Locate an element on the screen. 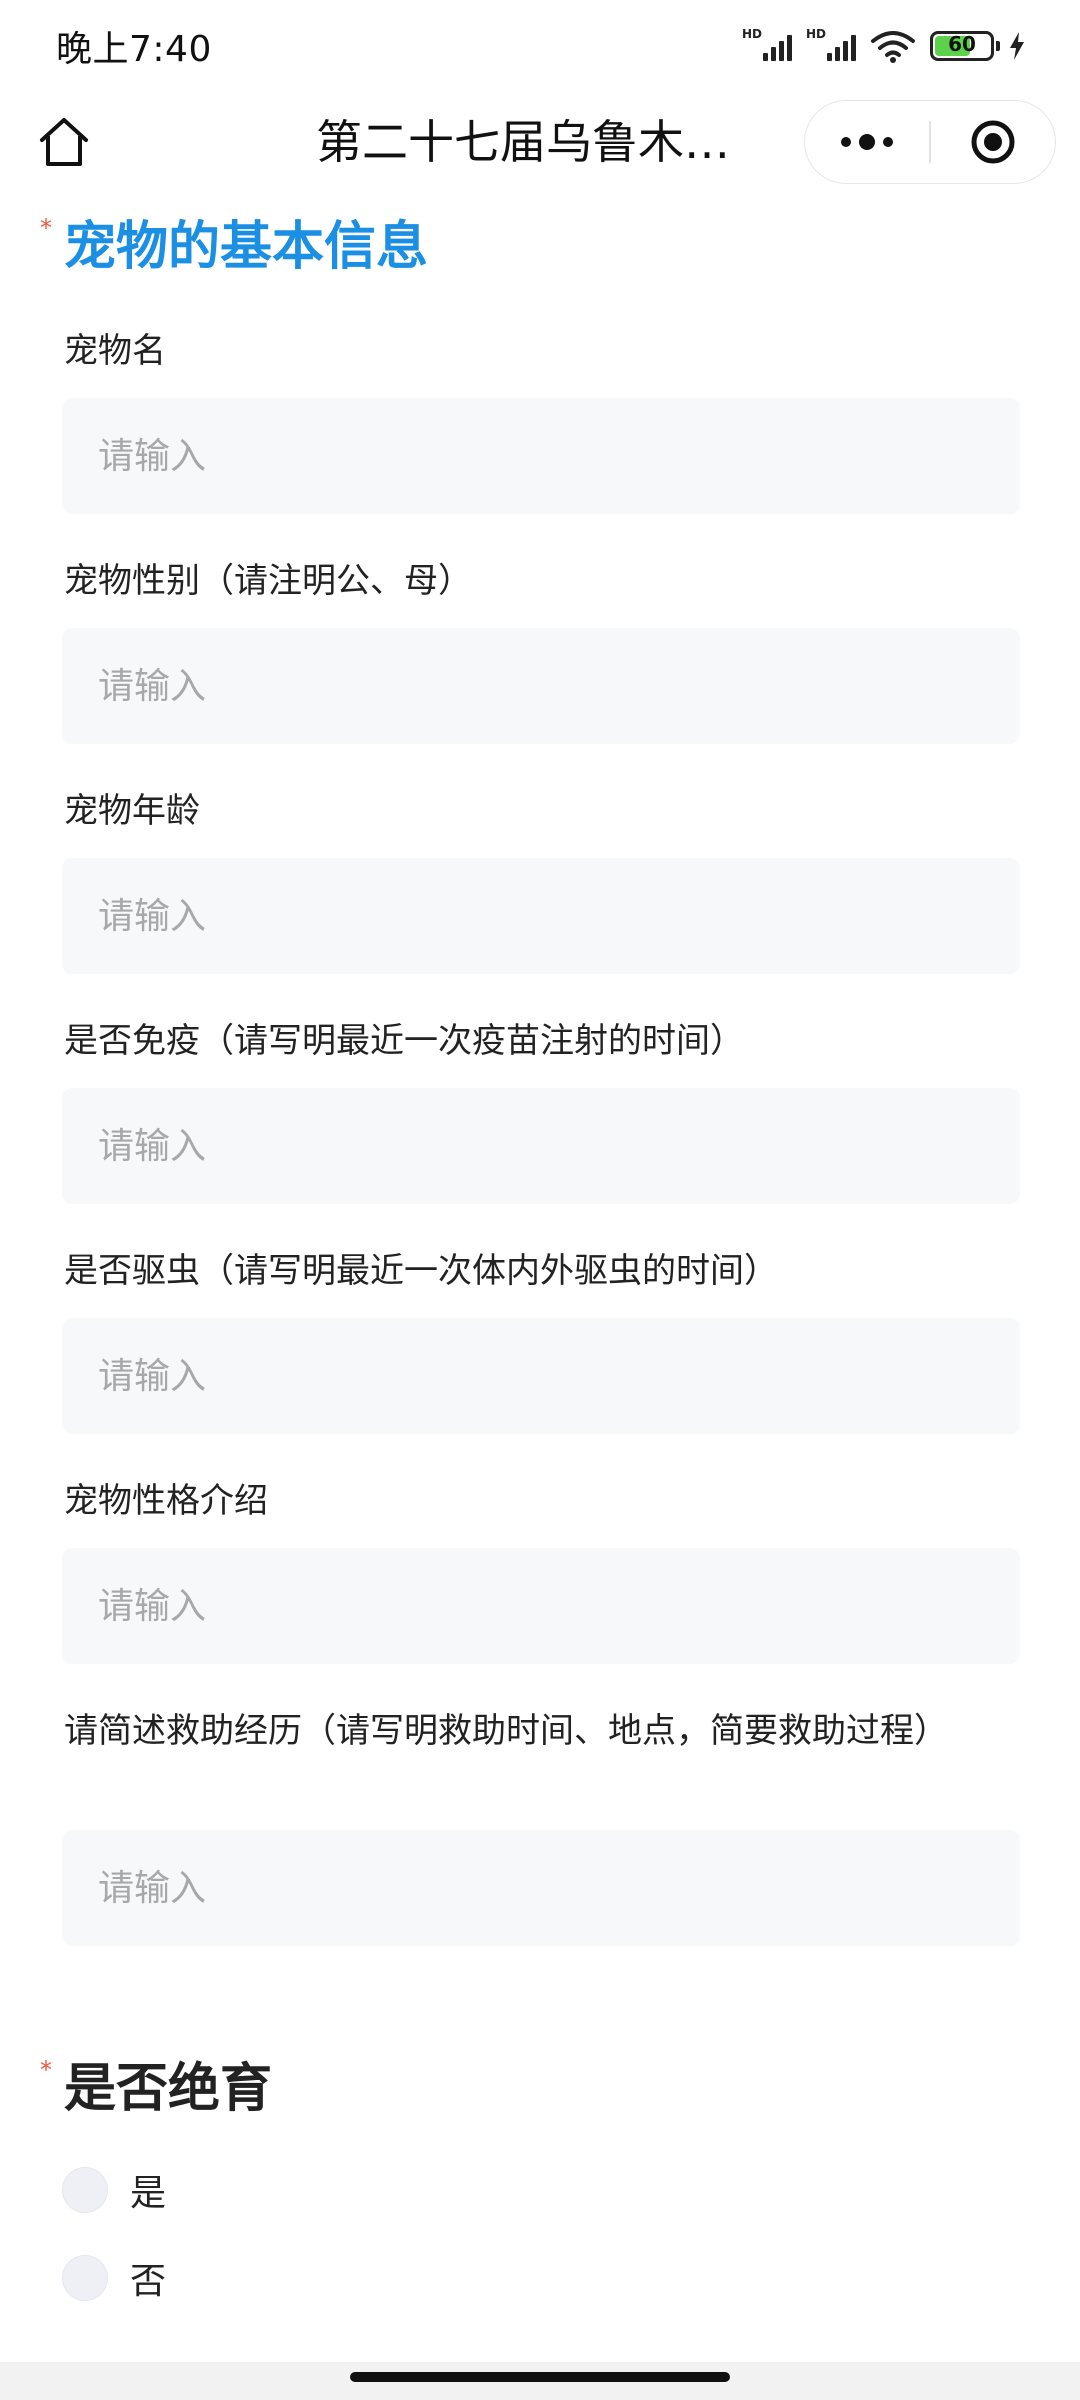 This screenshot has height=2400, width=1080. radio-label-no: 否 is located at coordinates (148, 2281).